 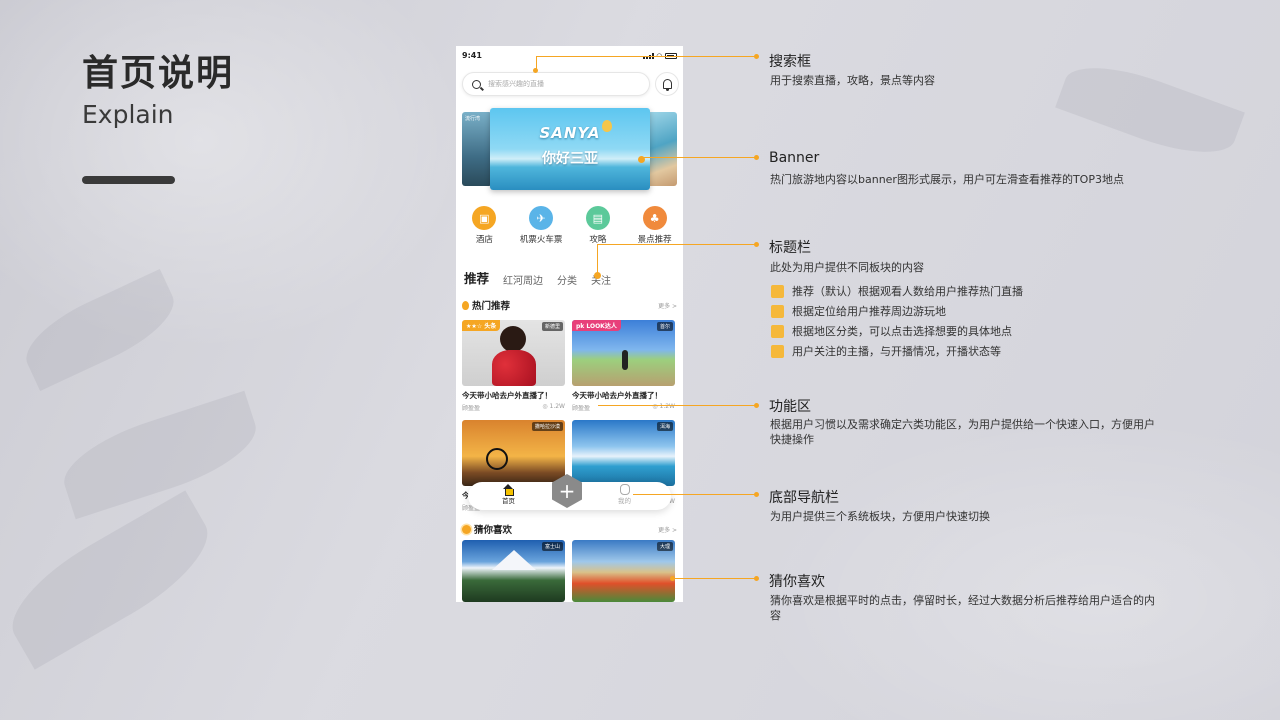 I want to click on banner-carousel: 流行湾 SANYA 你好三亚, so click(x=569, y=149).